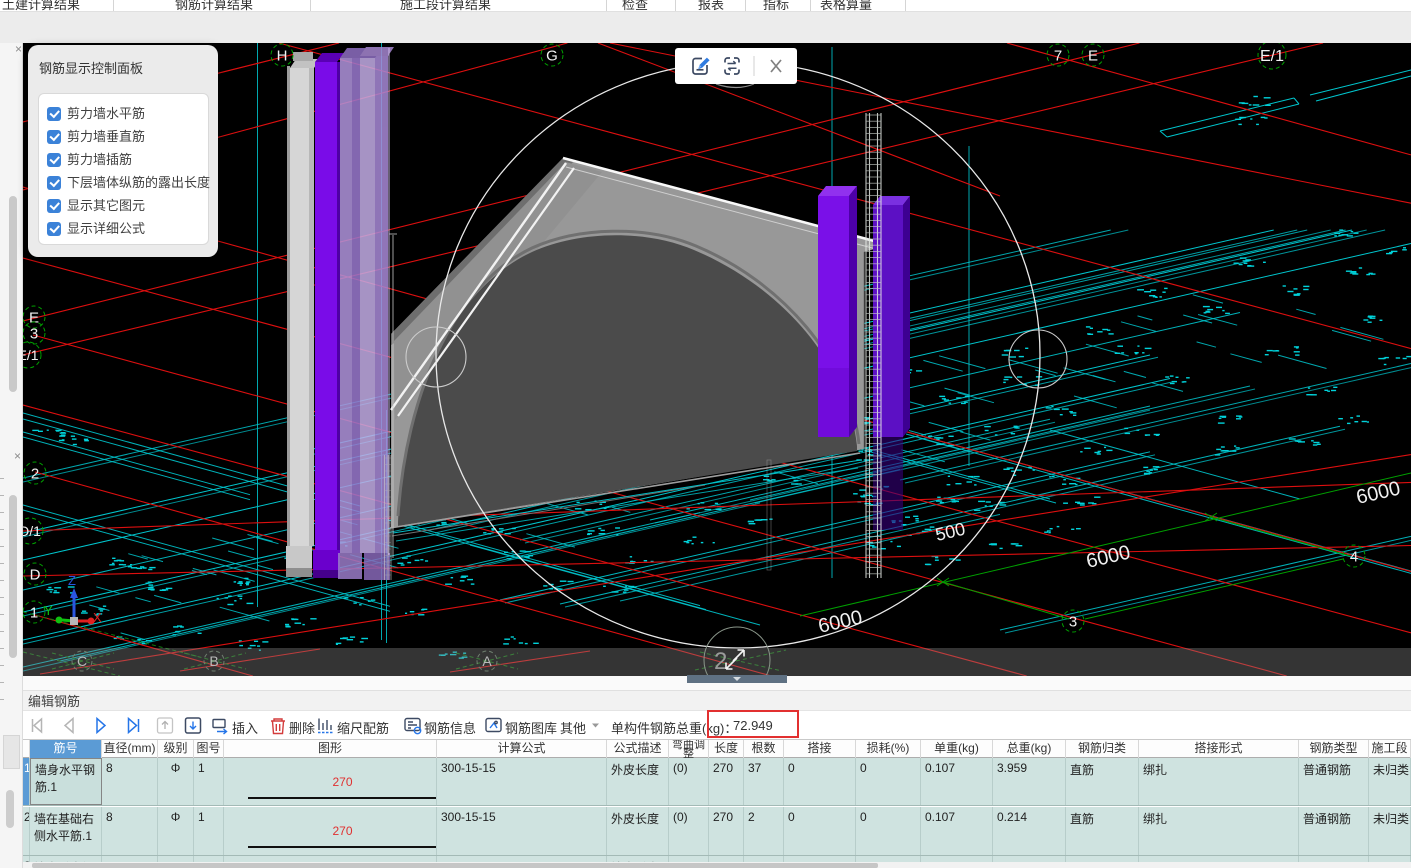 The image size is (1411, 868). Describe the element at coordinates (282, 55) in the screenshot. I see `svg-text: H` at that location.